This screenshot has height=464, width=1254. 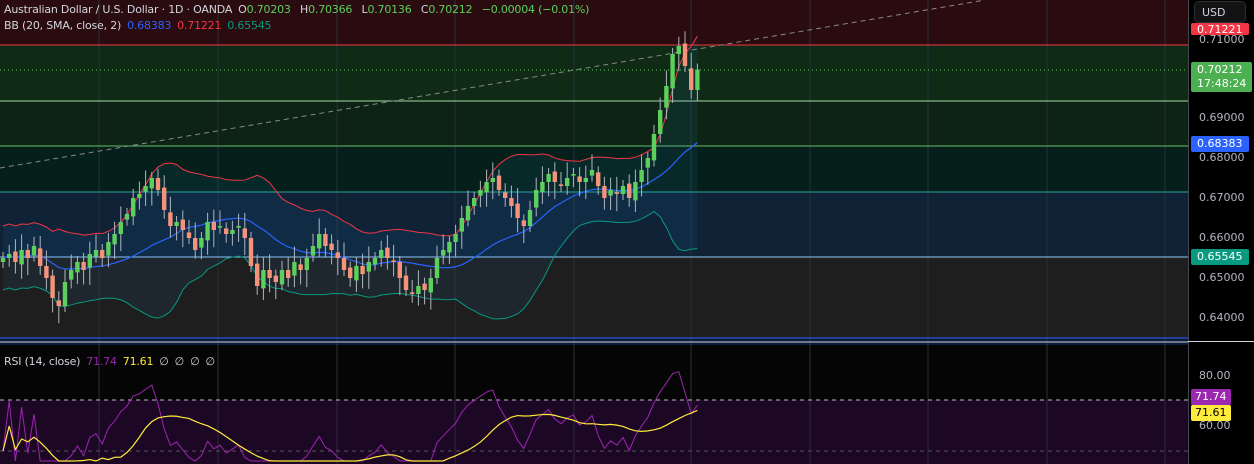 What do you see at coordinates (535, 9) in the screenshot?
I see `change-value: −0.00004 (−0.01%)` at bounding box center [535, 9].